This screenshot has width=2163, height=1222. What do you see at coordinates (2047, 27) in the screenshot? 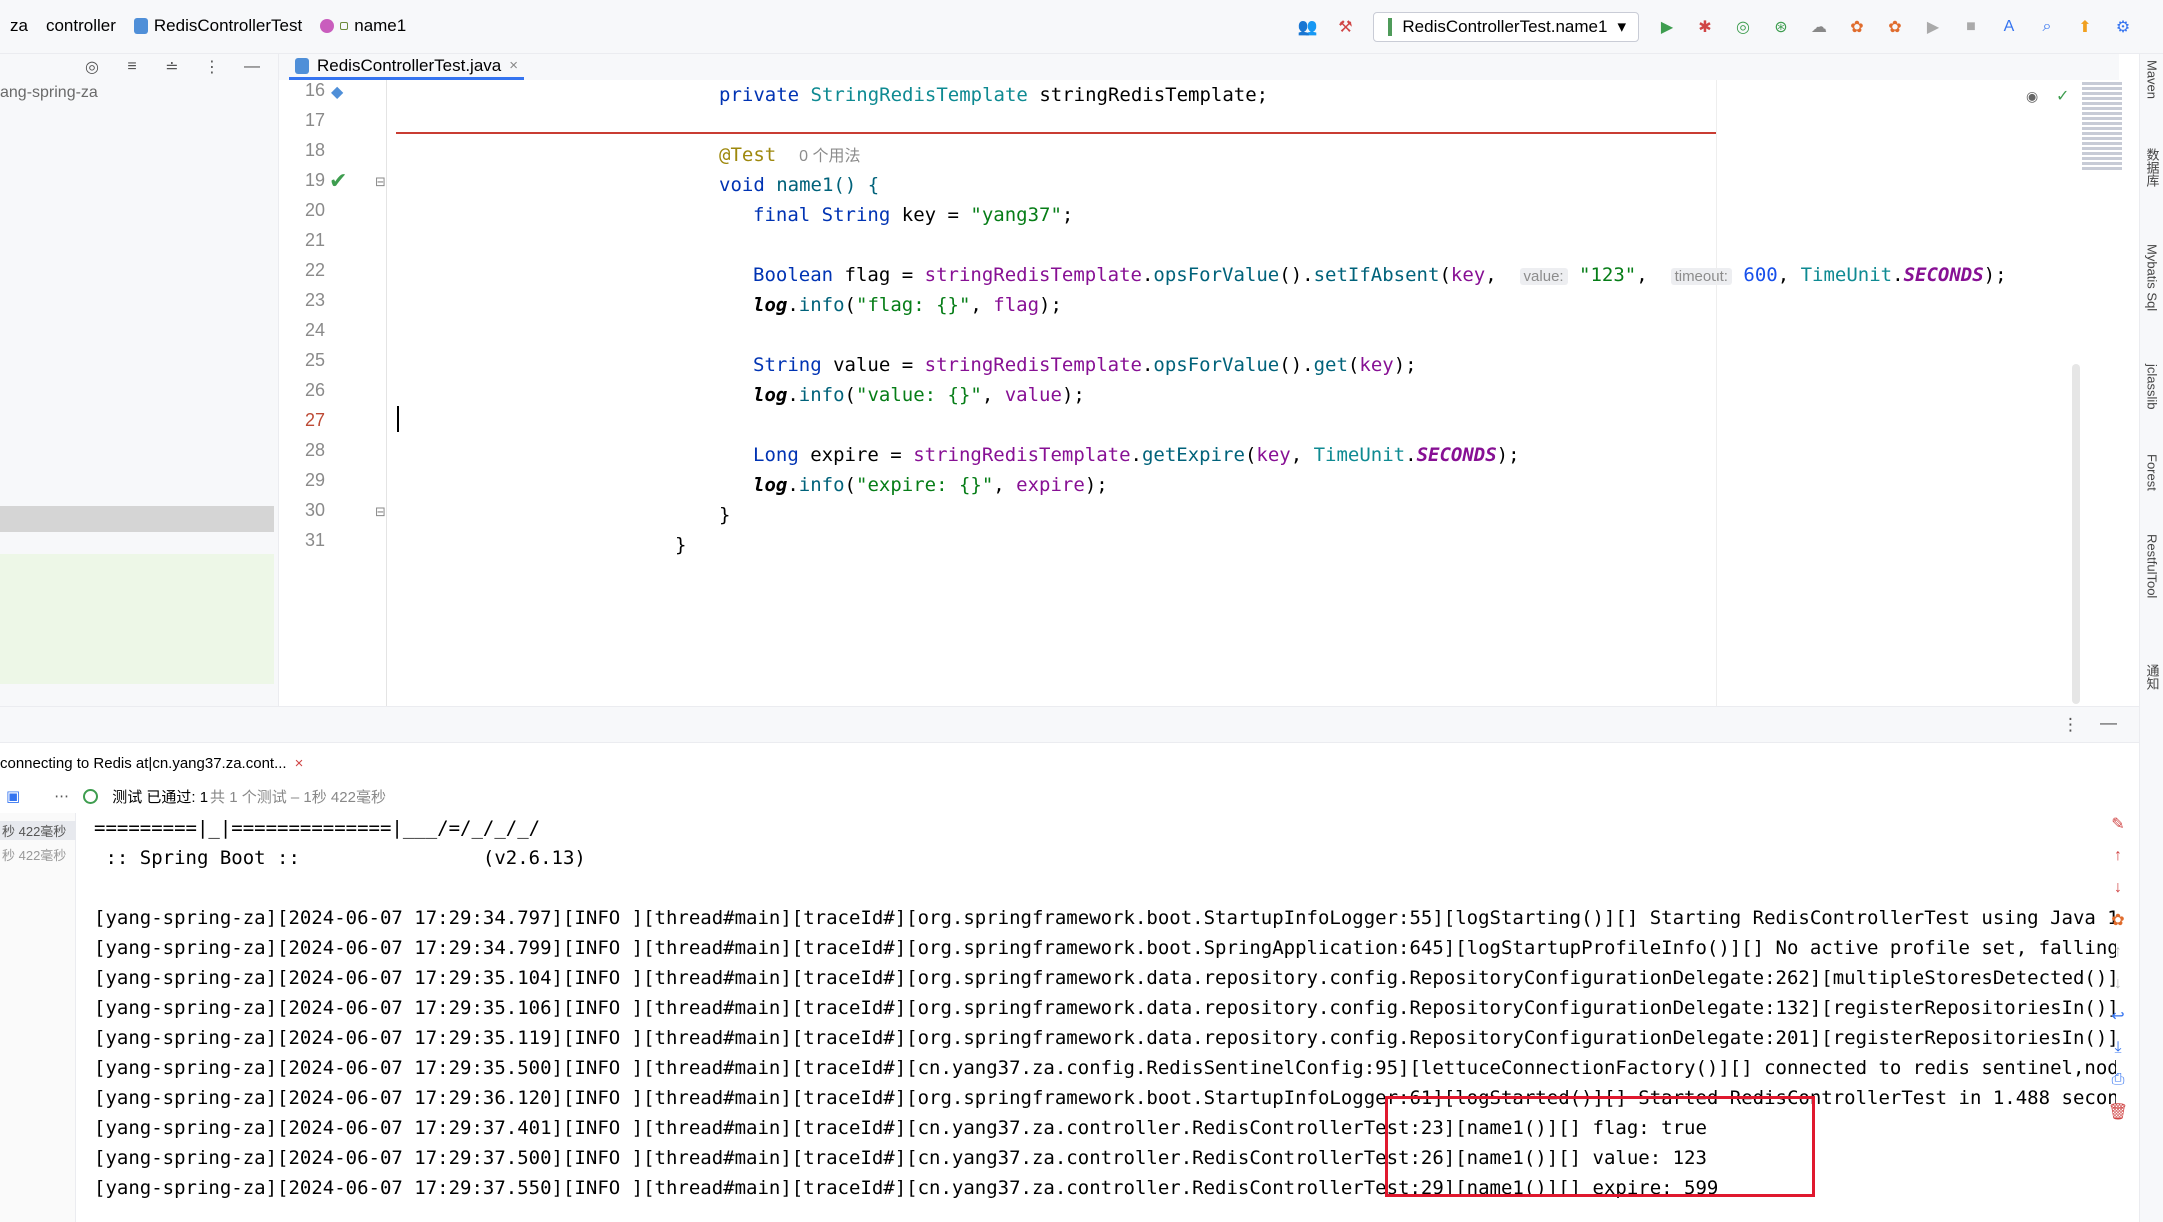
I see `search-icon: ⌕` at bounding box center [2047, 27].